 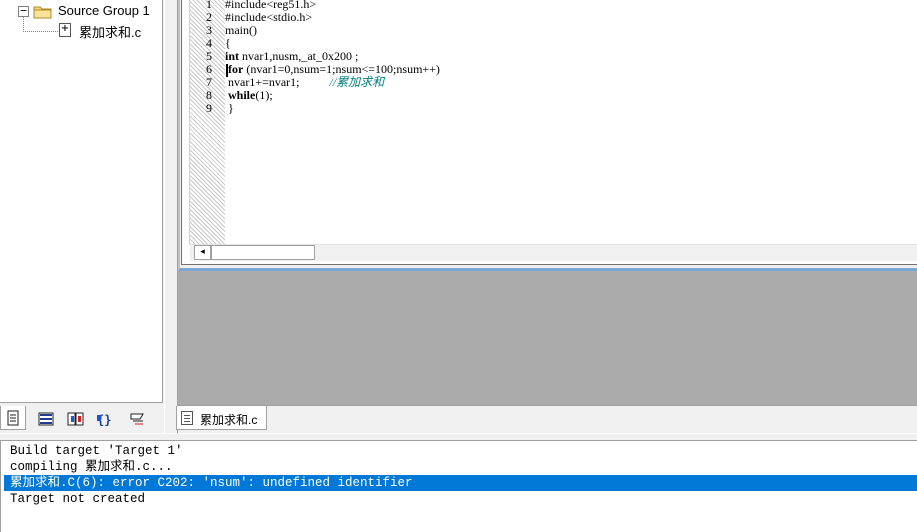 I want to click on source-group-label: Source Group 1, so click(x=104, y=10).